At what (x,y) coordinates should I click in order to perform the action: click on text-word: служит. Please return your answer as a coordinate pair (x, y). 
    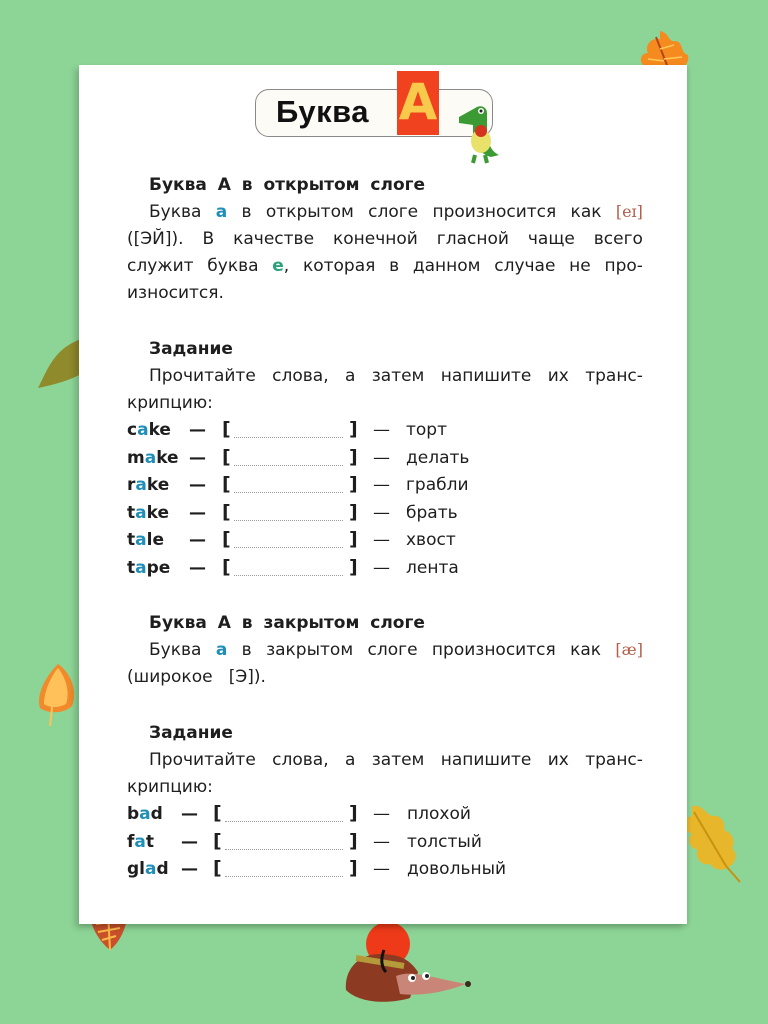
    Looking at the image, I should click on (160, 266).